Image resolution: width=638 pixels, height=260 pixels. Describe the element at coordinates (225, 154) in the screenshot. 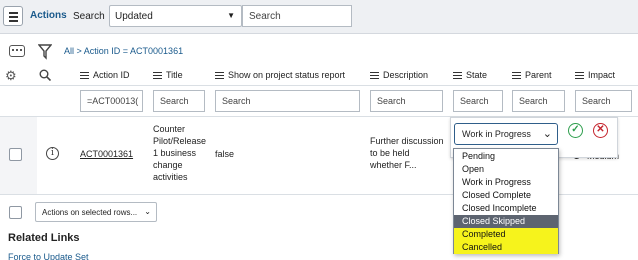

I see `show-on-report-cell: false` at that location.